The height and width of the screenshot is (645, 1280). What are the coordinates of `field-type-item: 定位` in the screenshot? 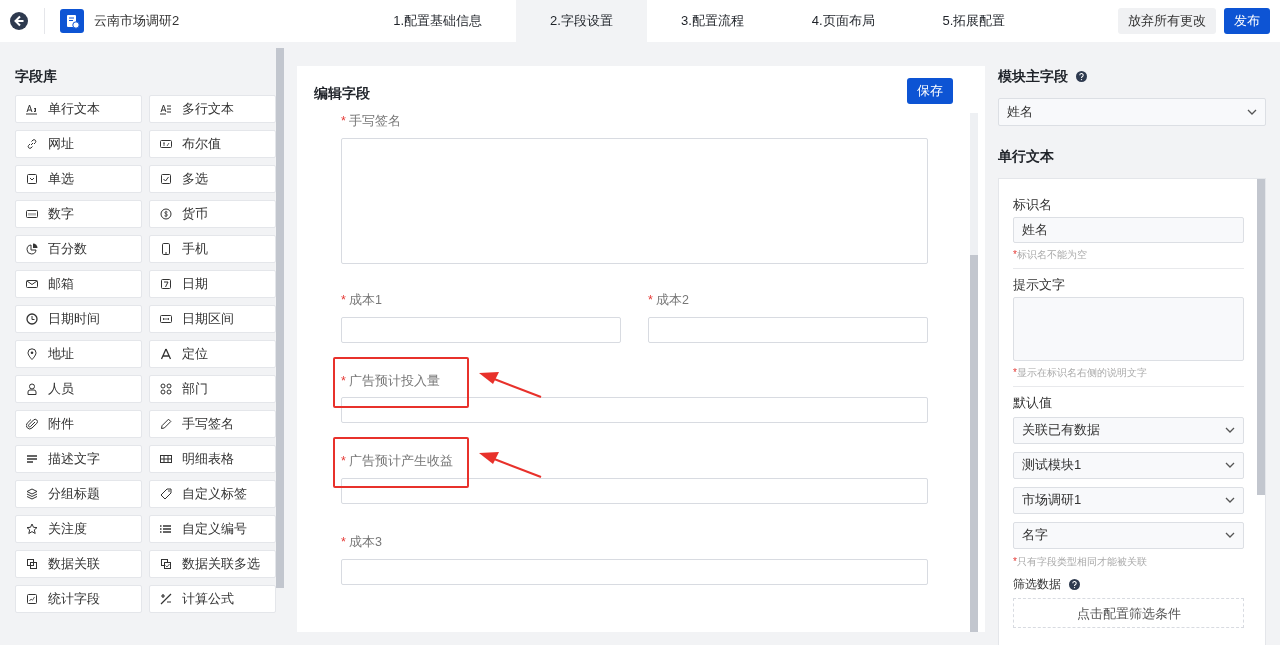 It's located at (212, 354).